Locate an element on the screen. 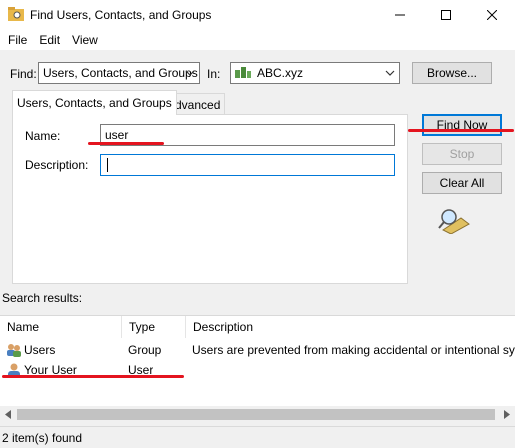 Image resolution: width=515 pixels, height=448 pixels. column-header-description: Description is located at coordinates (350, 327).